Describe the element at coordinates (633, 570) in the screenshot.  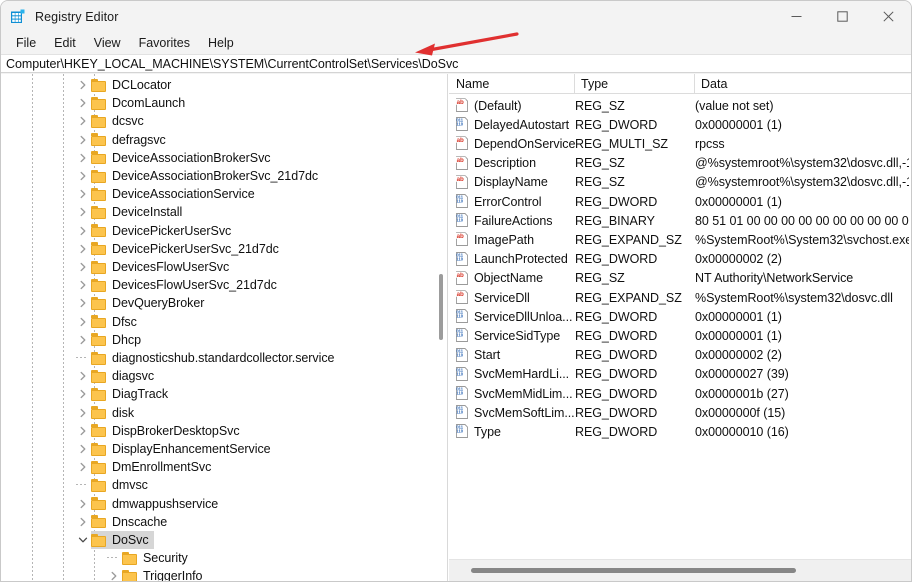
I see `values-horizontal-scrollbar-thumb` at that location.